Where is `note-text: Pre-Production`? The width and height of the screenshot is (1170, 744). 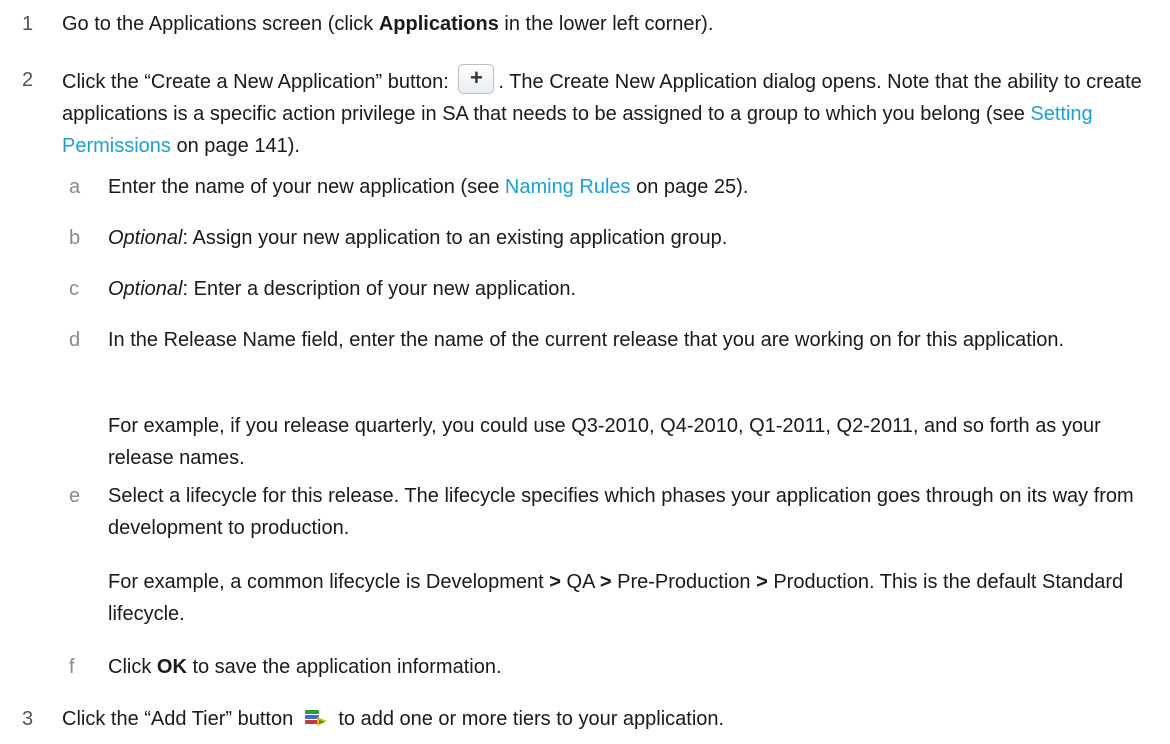 note-text: Pre-Production is located at coordinates (684, 582).